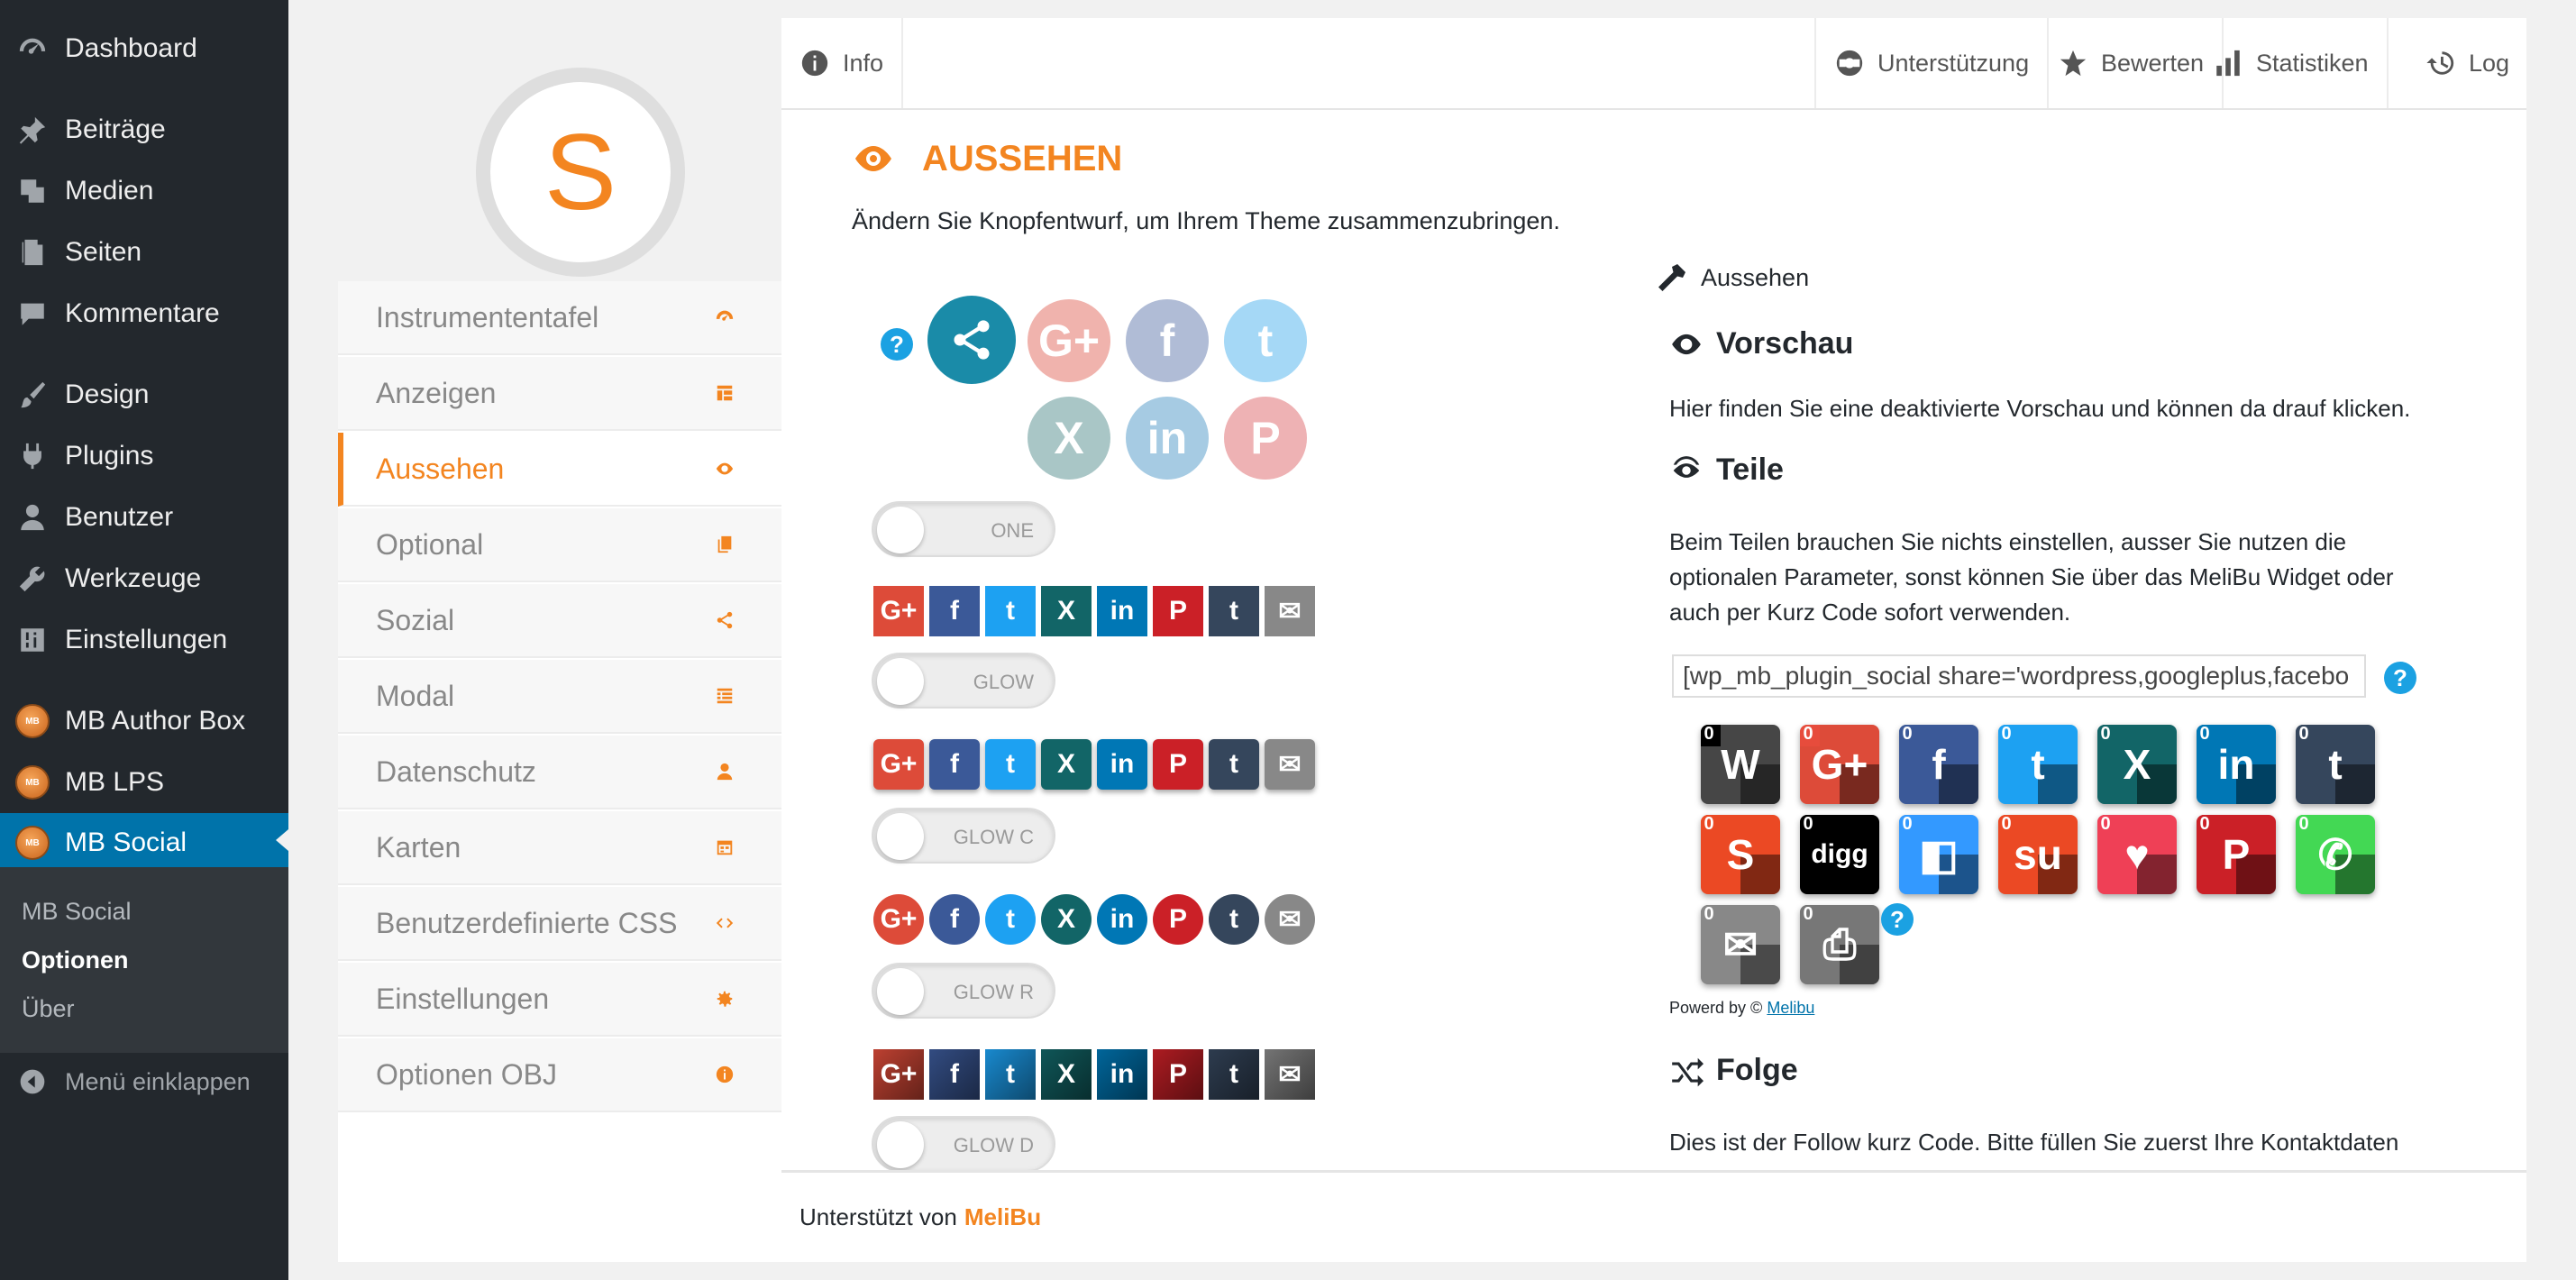 Image resolution: width=2576 pixels, height=1280 pixels. I want to click on mail-preview-button: ✉ 0, so click(1740, 944).